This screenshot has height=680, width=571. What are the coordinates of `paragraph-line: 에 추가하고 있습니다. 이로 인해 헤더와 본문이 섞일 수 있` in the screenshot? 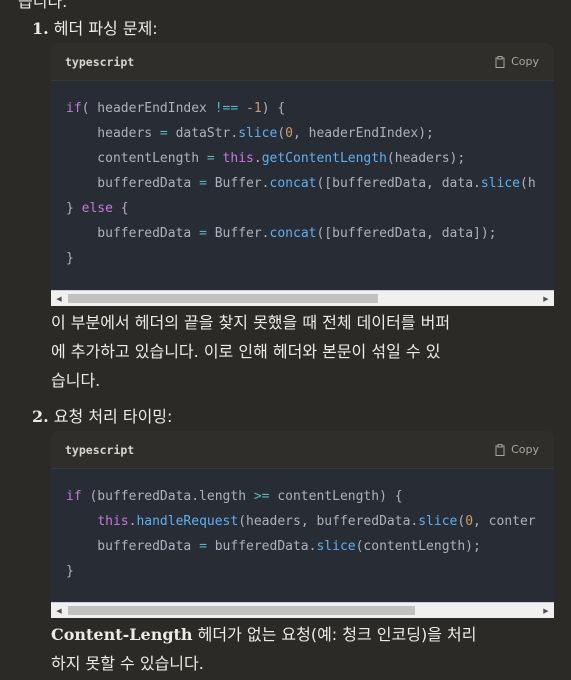 It's located at (246, 351).